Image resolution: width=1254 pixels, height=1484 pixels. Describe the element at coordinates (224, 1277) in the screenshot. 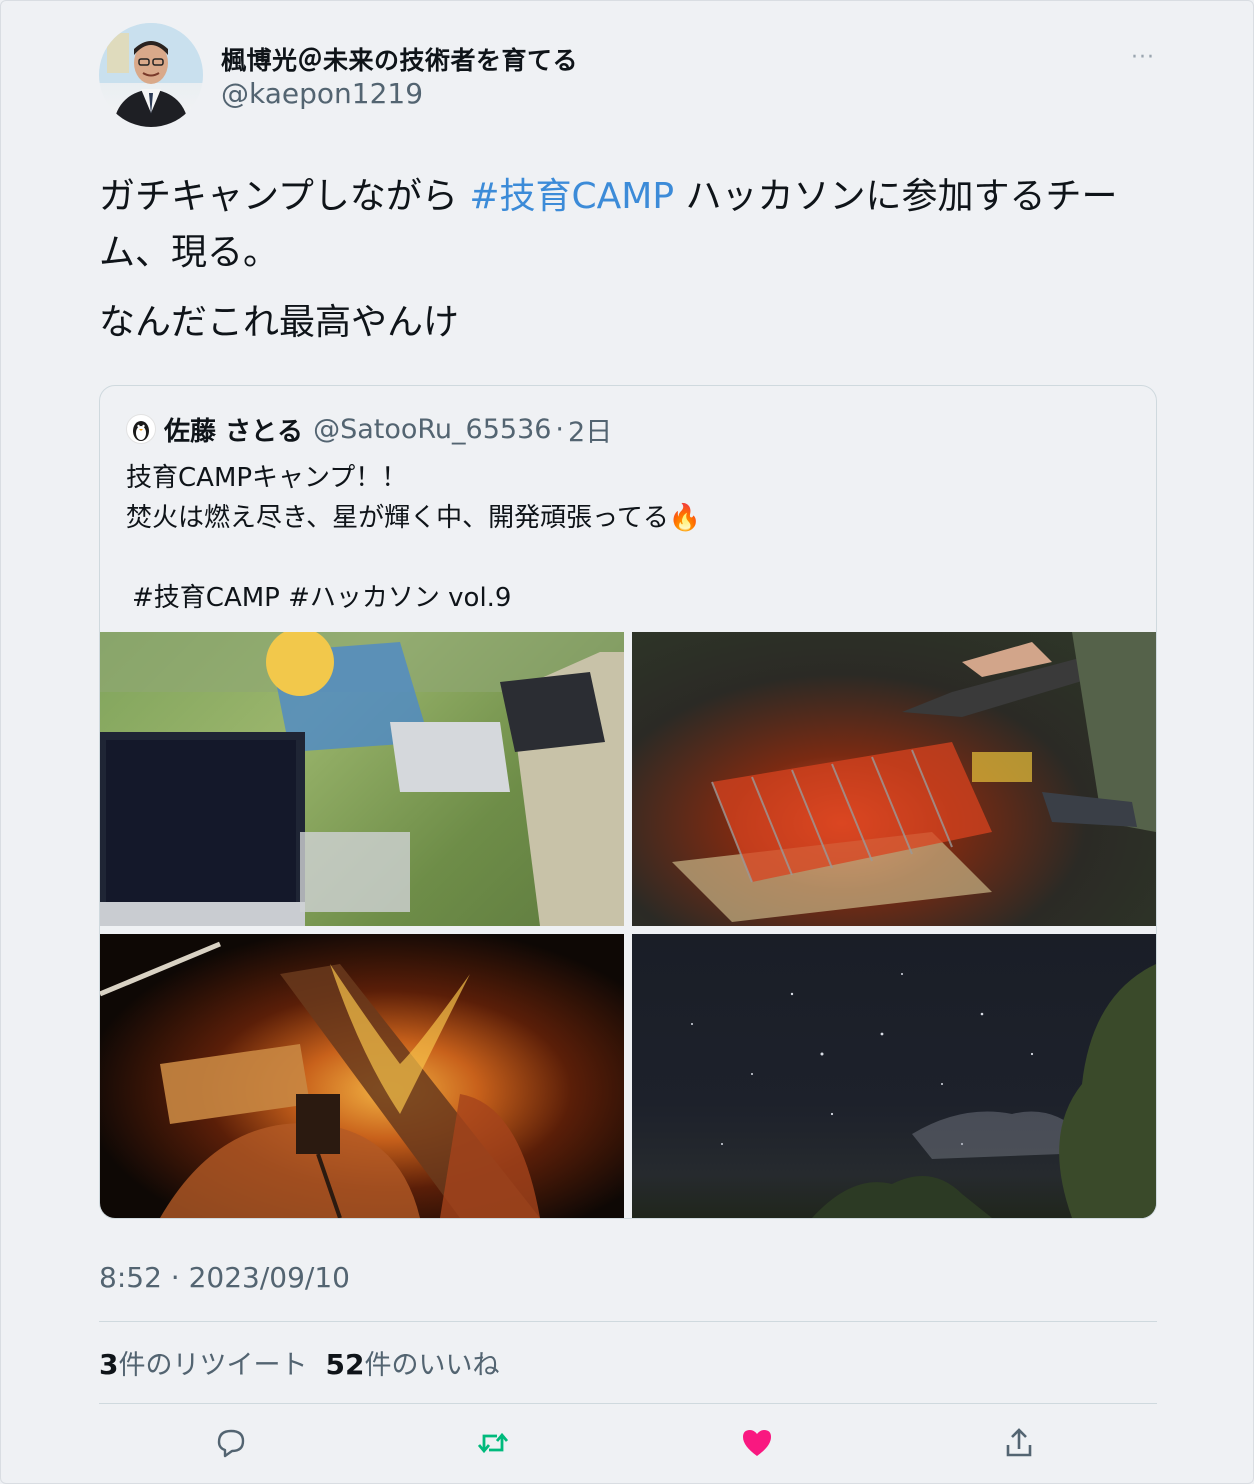

I see `tweet-timestamp: 8:52 · 2023/09/10` at that location.